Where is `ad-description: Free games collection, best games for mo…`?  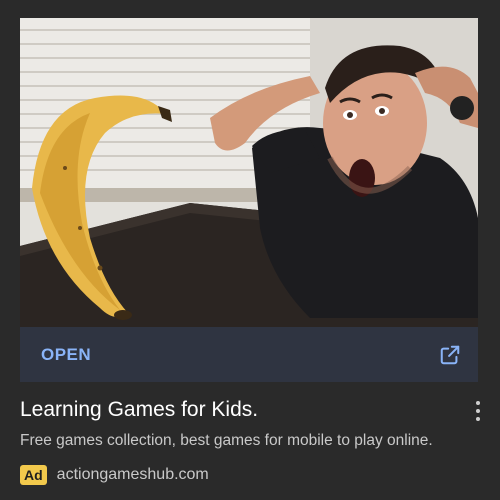
ad-description: Free games collection, best games for mo… is located at coordinates (226, 440).